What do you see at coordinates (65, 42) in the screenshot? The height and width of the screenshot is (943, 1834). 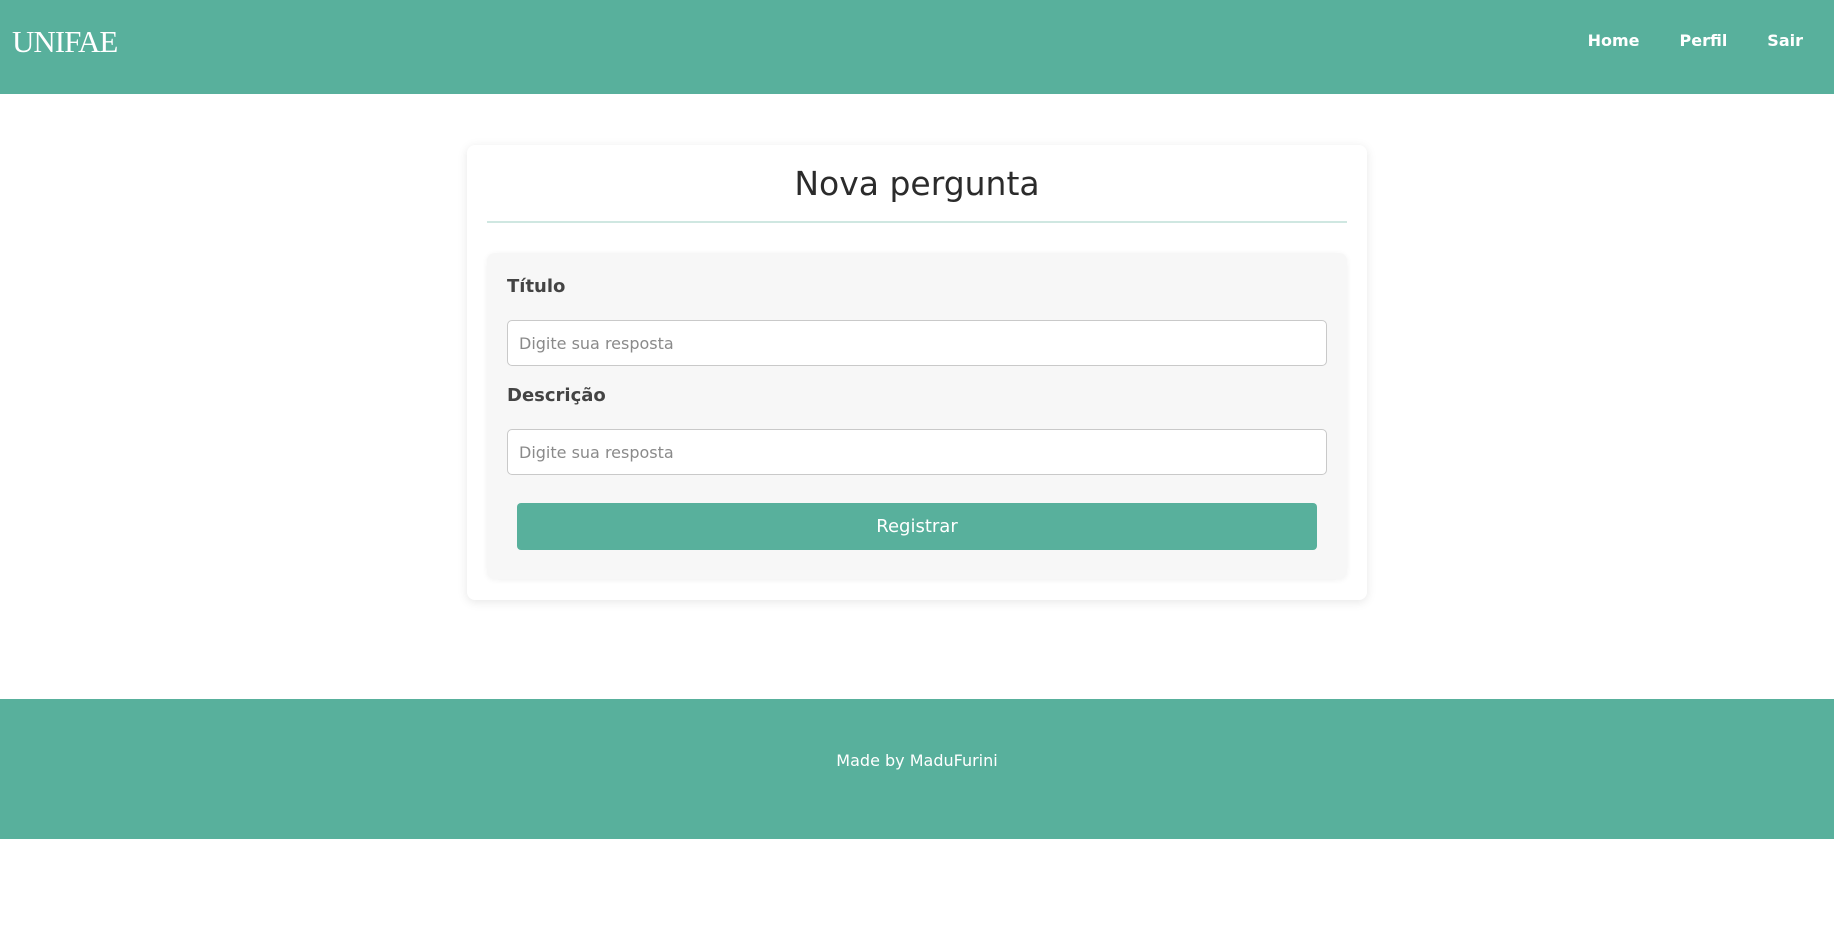 I see `unifae-logo: UNIFAE` at bounding box center [65, 42].